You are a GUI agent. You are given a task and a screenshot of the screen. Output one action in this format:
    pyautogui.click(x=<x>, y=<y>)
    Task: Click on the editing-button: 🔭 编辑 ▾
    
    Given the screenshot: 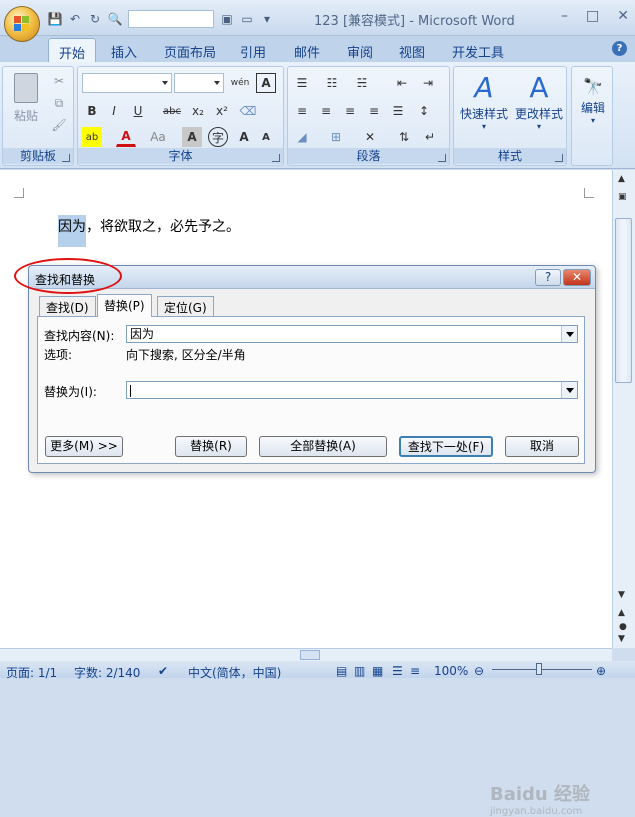 What is the action you would take?
    pyautogui.click(x=593, y=100)
    